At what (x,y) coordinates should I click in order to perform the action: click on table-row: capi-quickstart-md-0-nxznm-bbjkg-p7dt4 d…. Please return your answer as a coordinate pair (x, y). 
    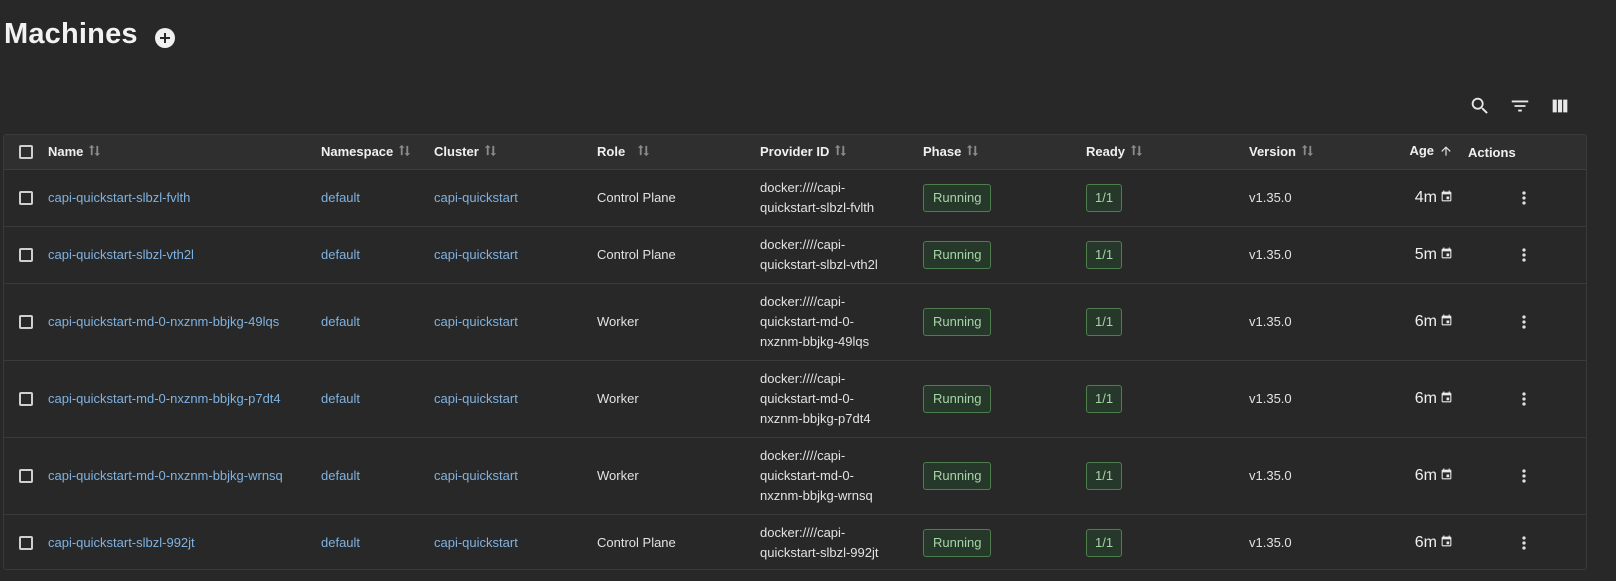
    Looking at the image, I should click on (795, 399).